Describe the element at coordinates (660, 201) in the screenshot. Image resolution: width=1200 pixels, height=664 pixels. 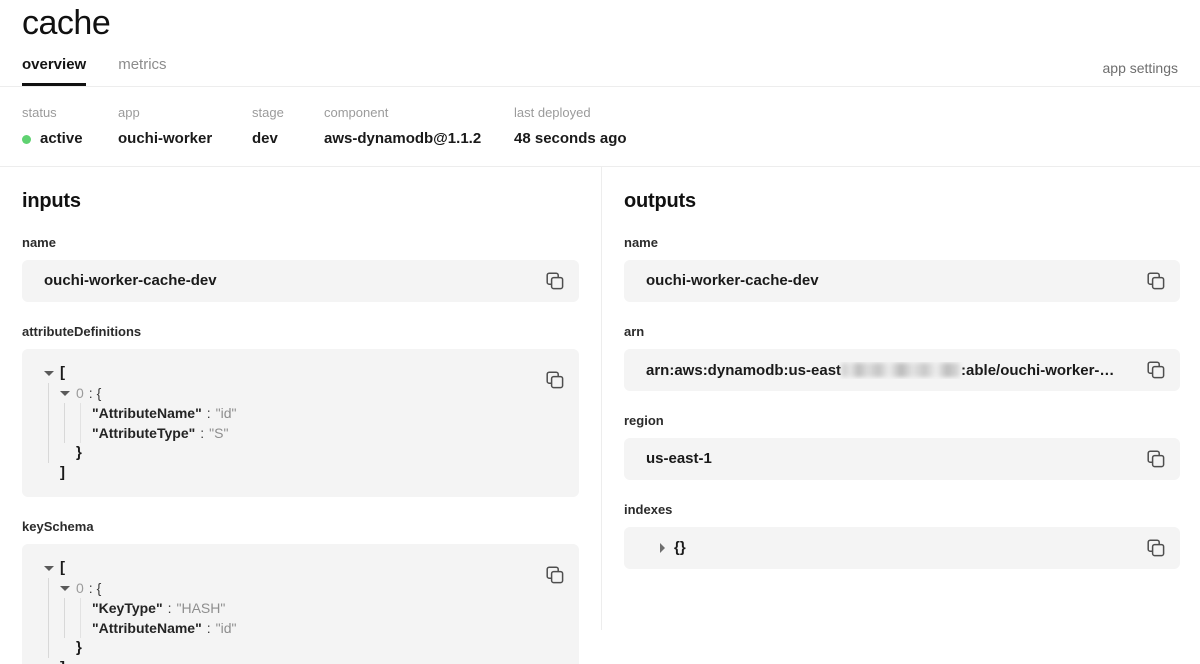
I see `outputs-title: outputs` at that location.